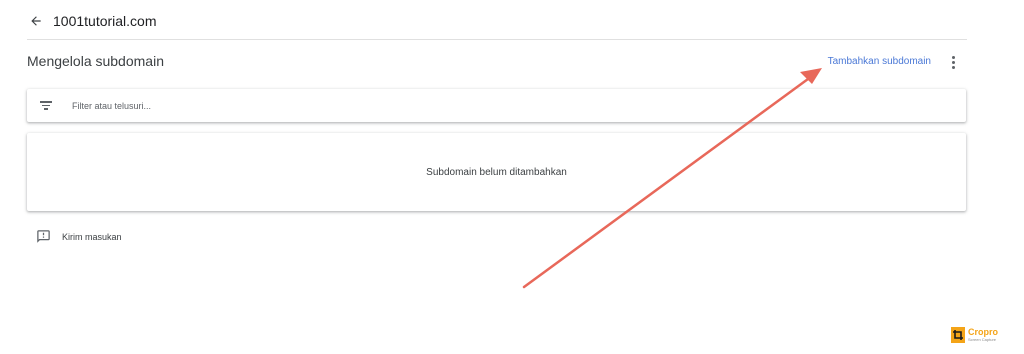  What do you see at coordinates (958, 335) in the screenshot?
I see `crop-logo-icon` at bounding box center [958, 335].